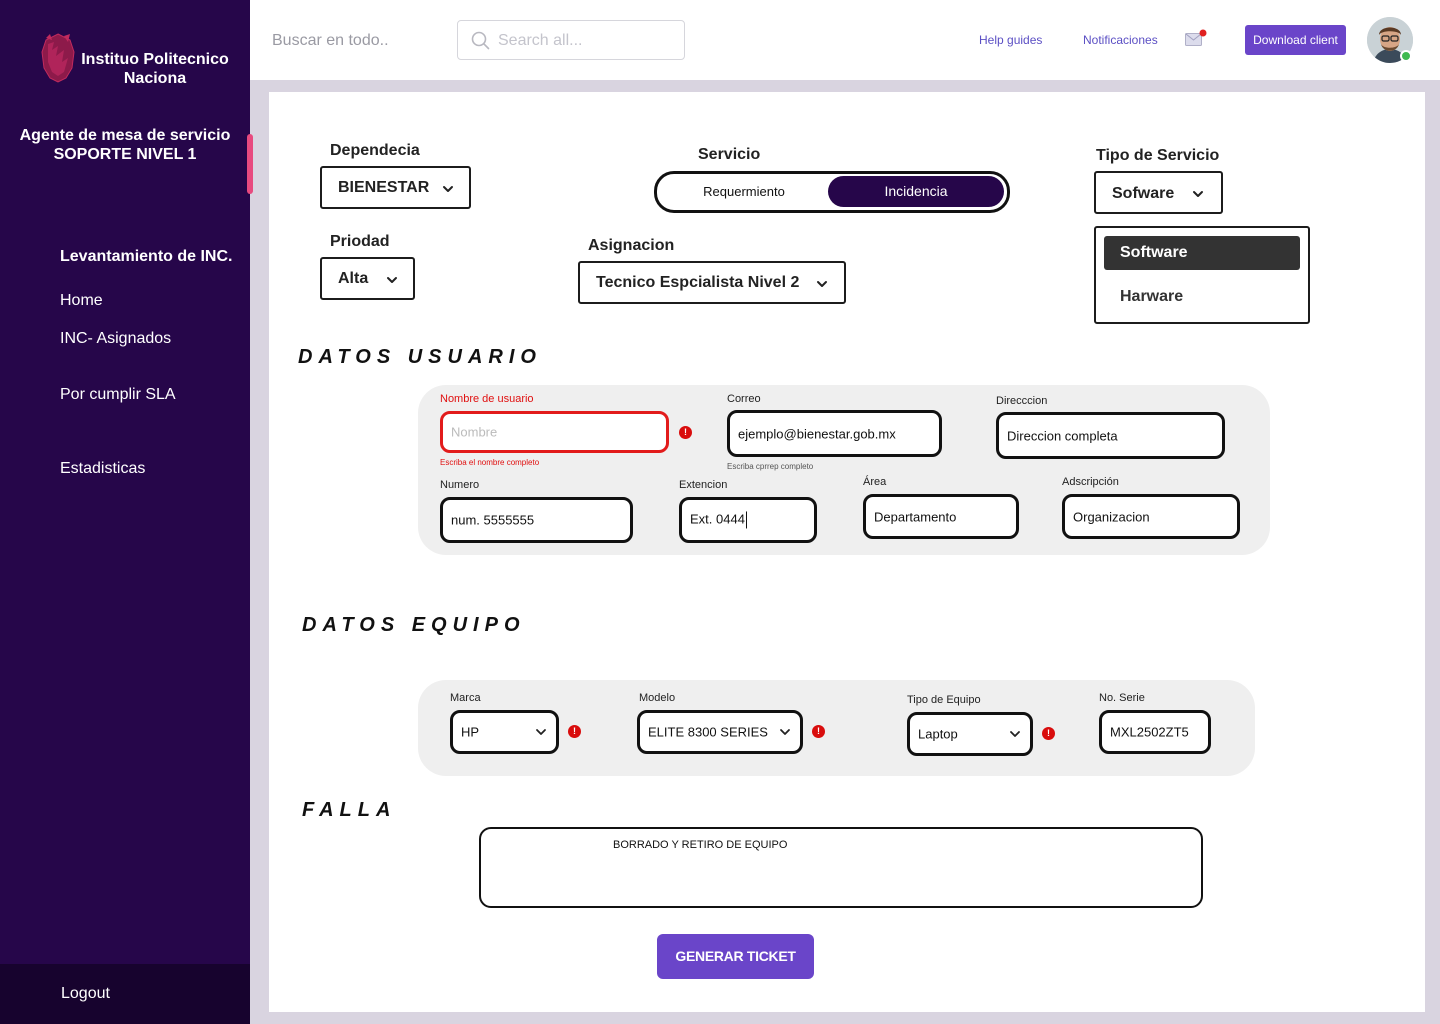 Image resolution: width=1440 pixels, height=1024 pixels. What do you see at coordinates (1022, 401) in the screenshot?
I see `direccion-label: Direcccion` at bounding box center [1022, 401].